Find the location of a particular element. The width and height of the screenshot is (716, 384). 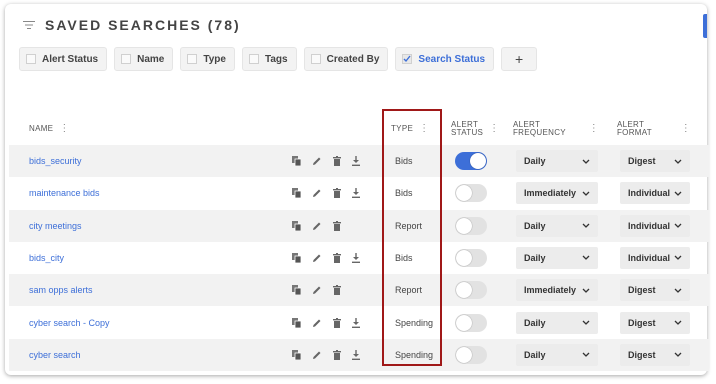

column-header-name: NAME ⋮ is located at coordinates (49, 129).